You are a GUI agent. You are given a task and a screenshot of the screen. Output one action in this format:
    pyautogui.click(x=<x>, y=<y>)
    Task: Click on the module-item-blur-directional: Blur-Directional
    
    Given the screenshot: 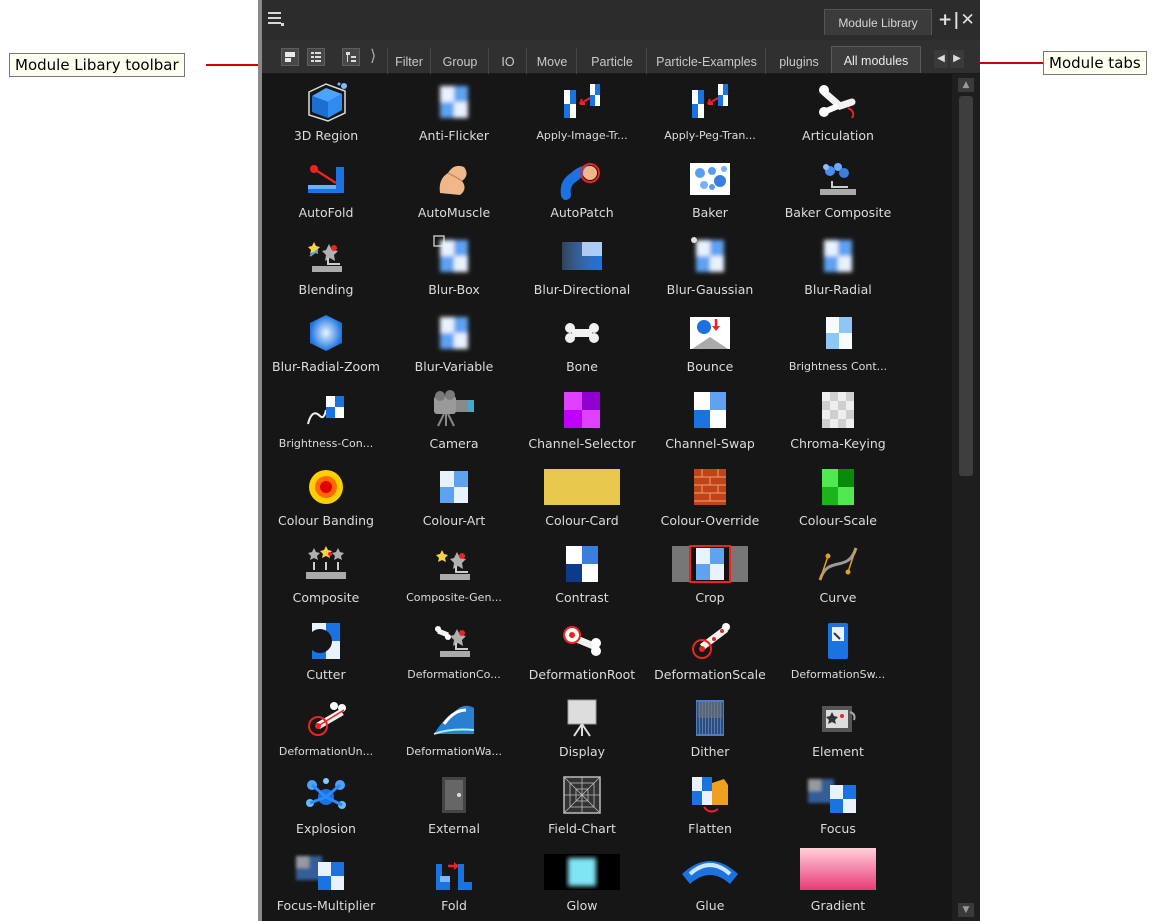 What is the action you would take?
    pyautogui.click(x=582, y=266)
    